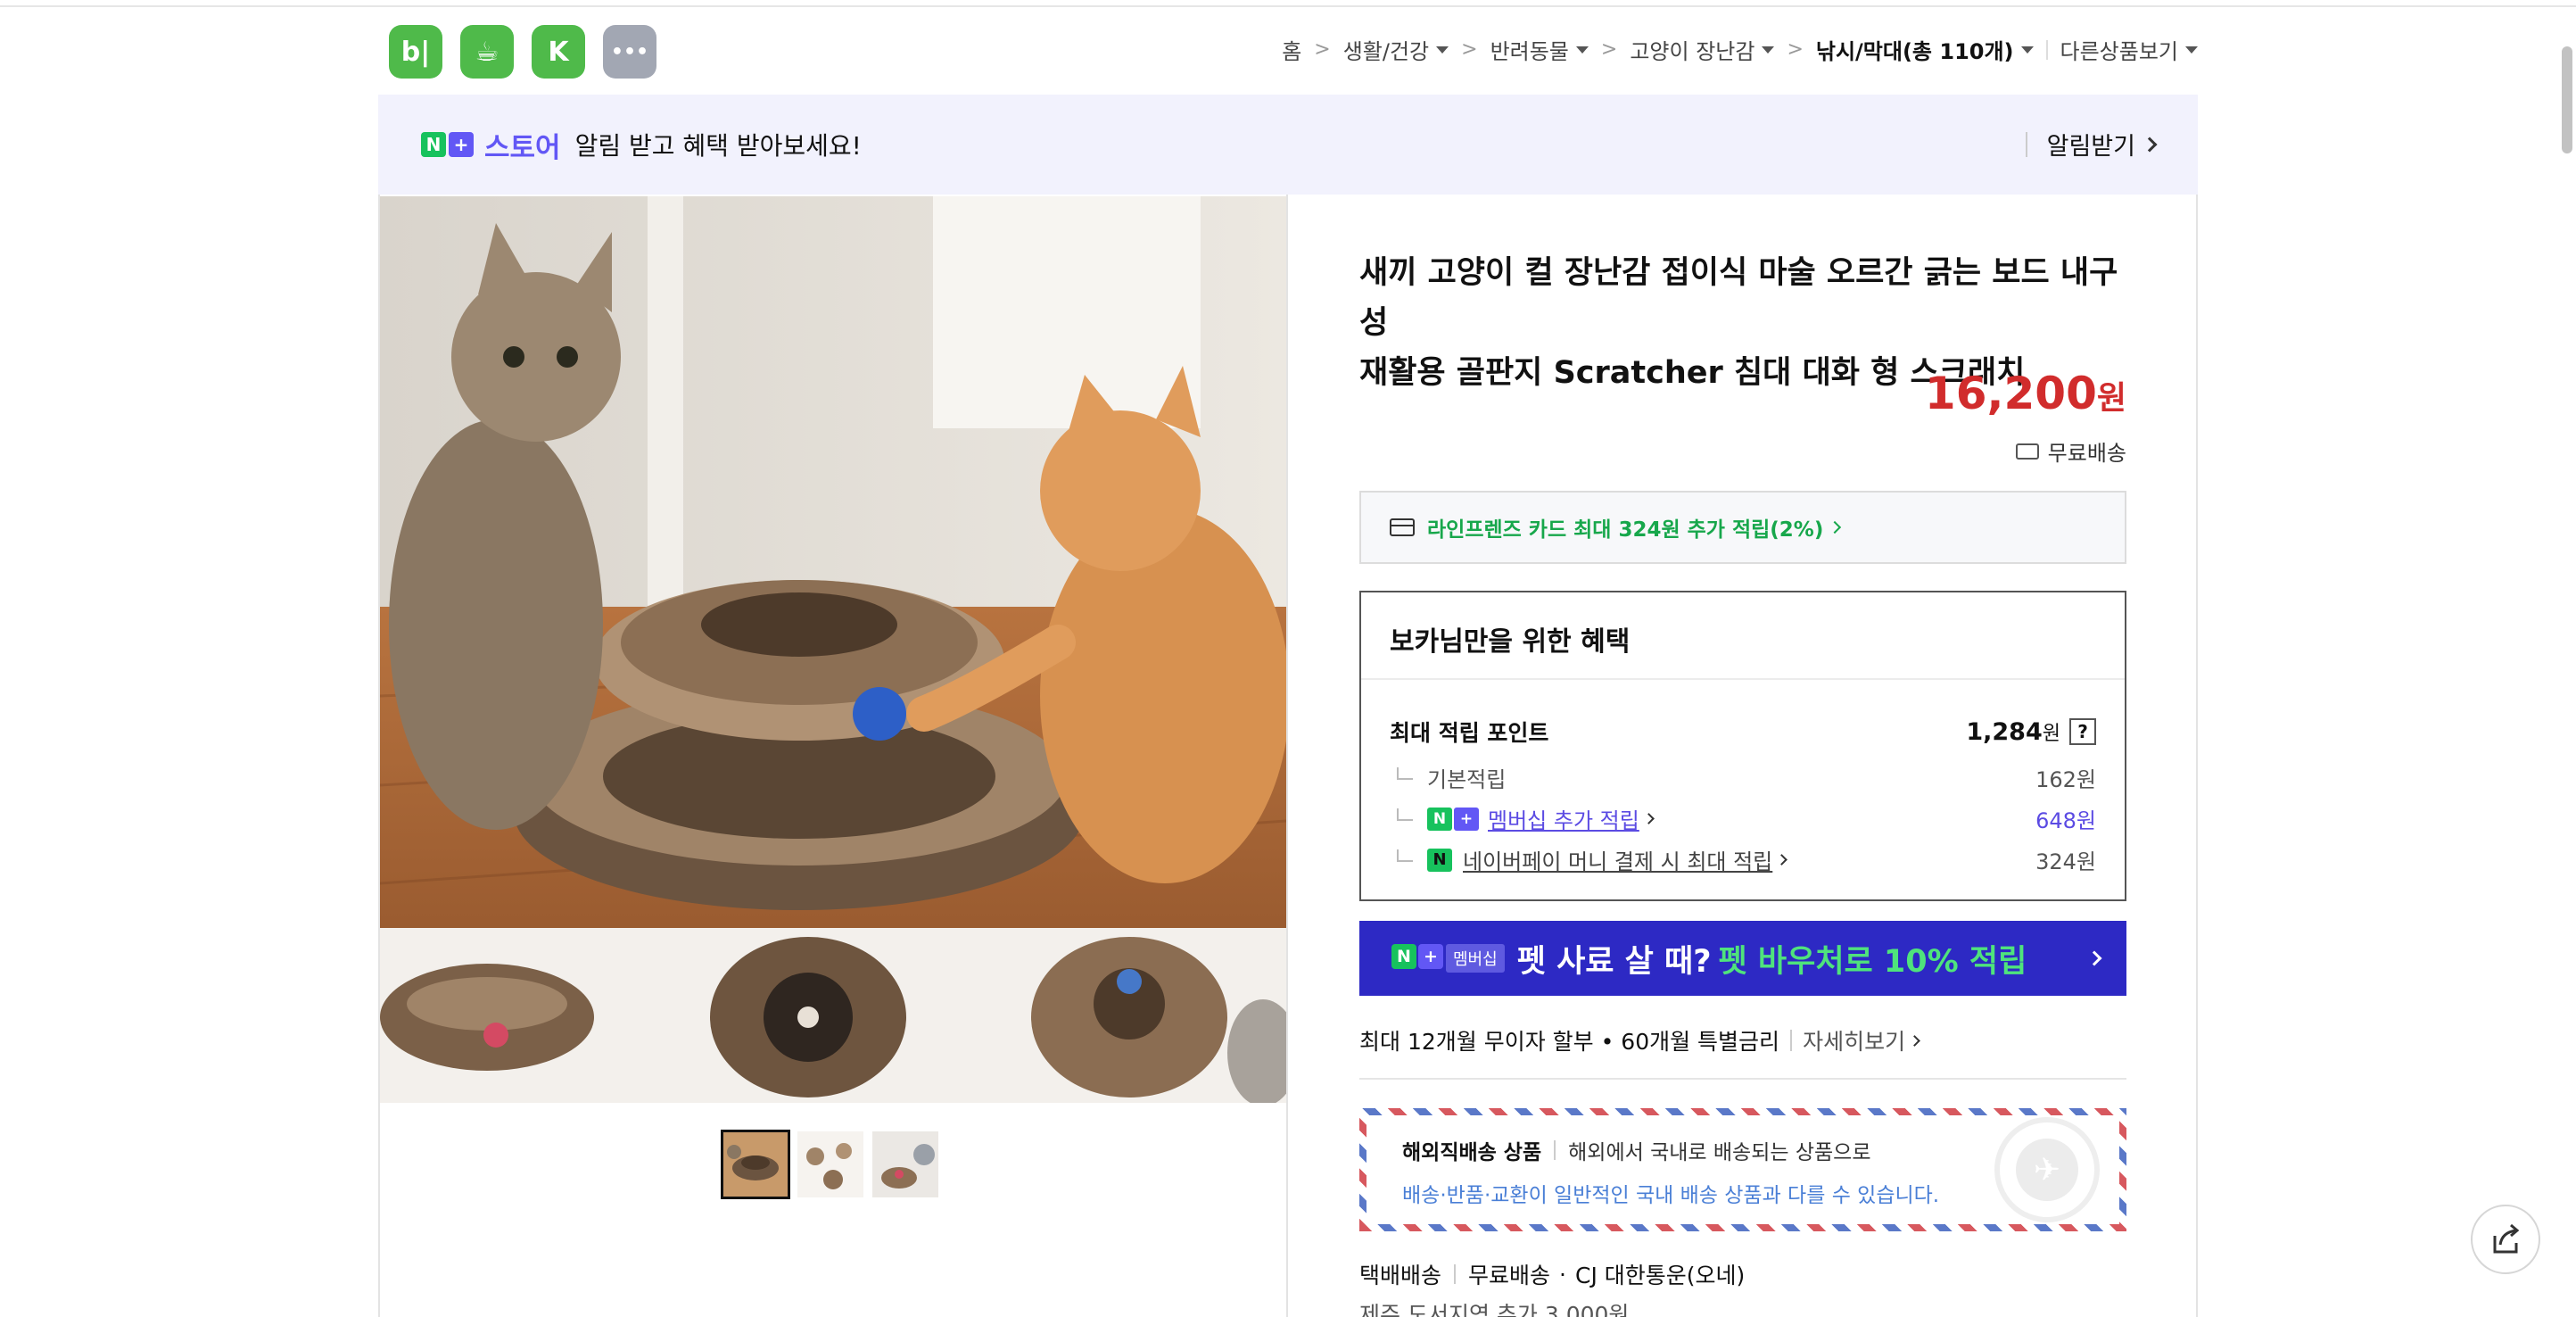 The image size is (2576, 1317). Describe the element at coordinates (1660, 1275) in the screenshot. I see `delivery-carrier: CJ 대한통운(오네)` at that location.